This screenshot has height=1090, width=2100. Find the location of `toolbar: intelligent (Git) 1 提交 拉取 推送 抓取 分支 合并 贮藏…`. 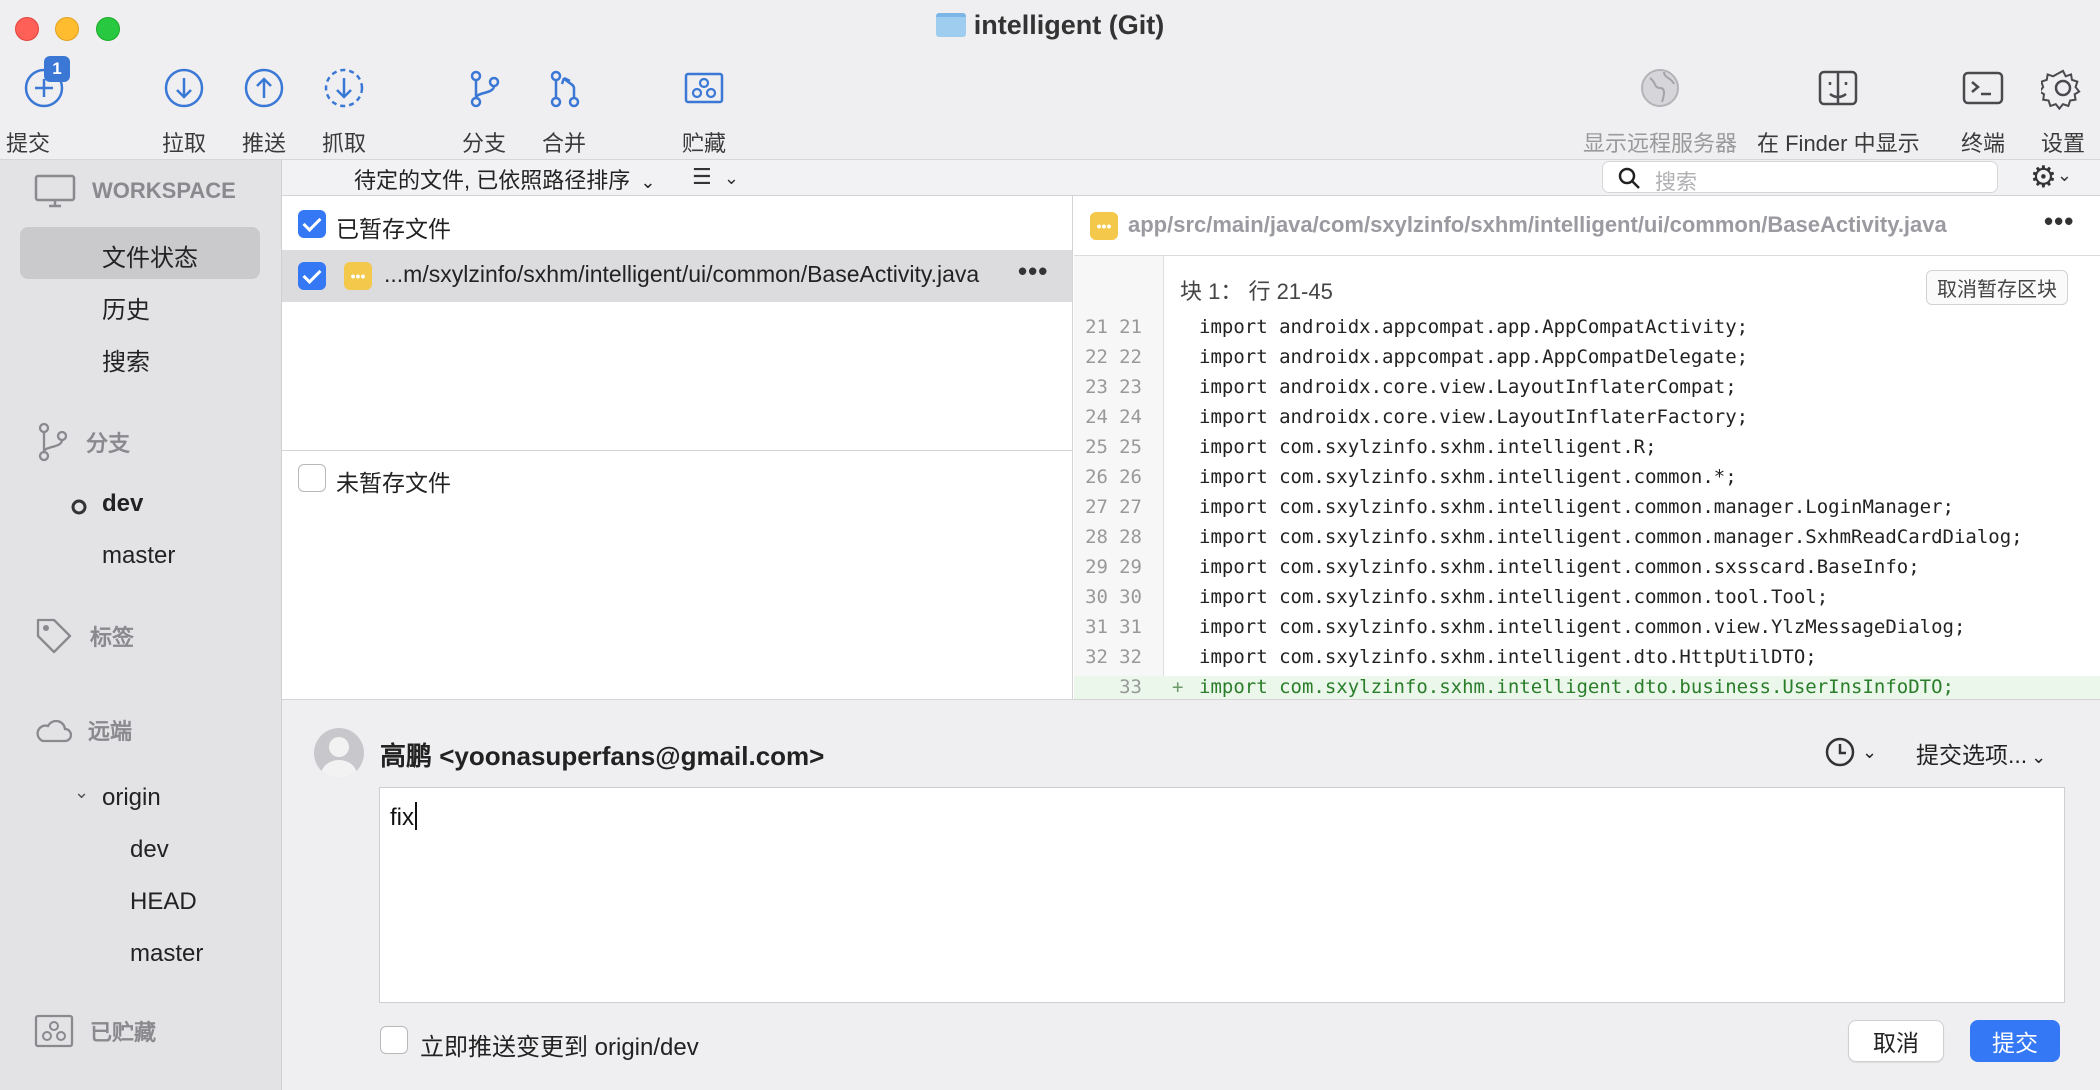

toolbar: intelligent (Git) 1 提交 拉取 推送 抓取 分支 合并 贮藏… is located at coordinates (1050, 80).